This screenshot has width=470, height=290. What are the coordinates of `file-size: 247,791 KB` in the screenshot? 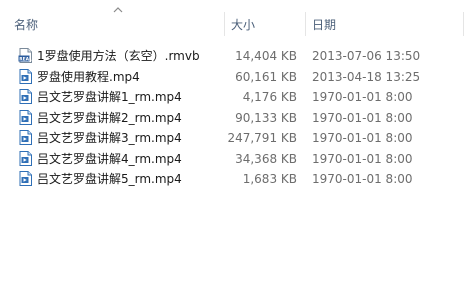 It's located at (262, 138).